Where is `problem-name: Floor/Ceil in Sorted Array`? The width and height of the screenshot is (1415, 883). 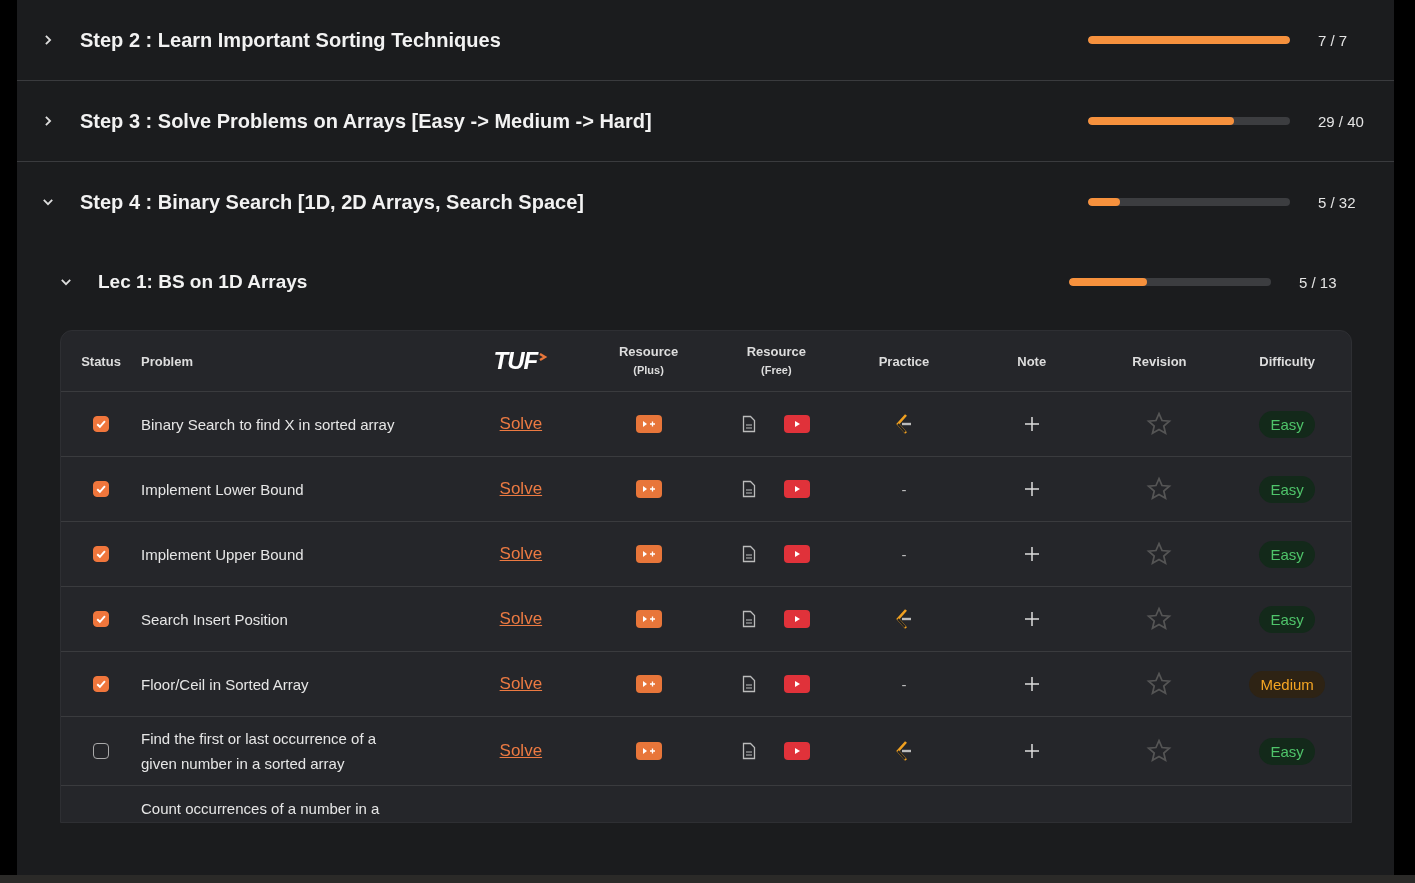 problem-name: Floor/Ceil in Sorted Array is located at coordinates (225, 684).